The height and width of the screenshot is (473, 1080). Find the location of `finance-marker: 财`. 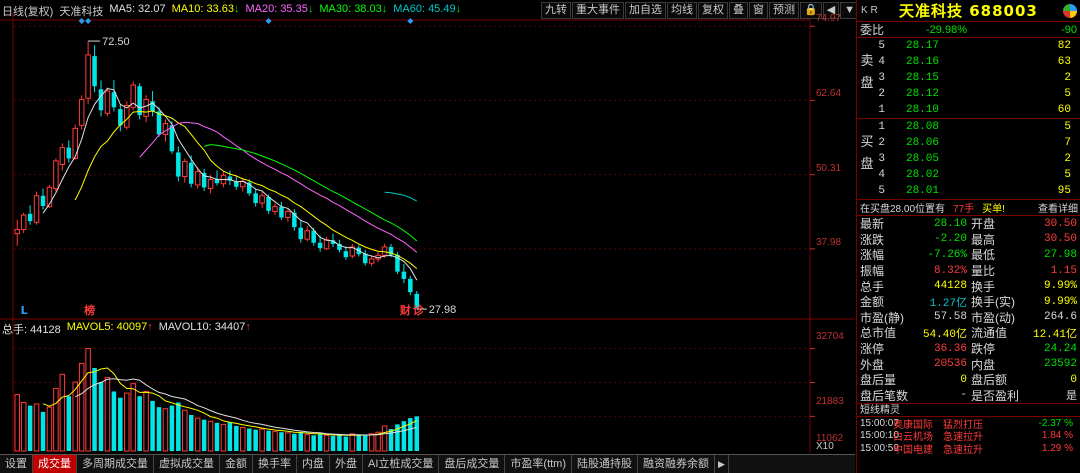

finance-marker: 财 is located at coordinates (405, 310).